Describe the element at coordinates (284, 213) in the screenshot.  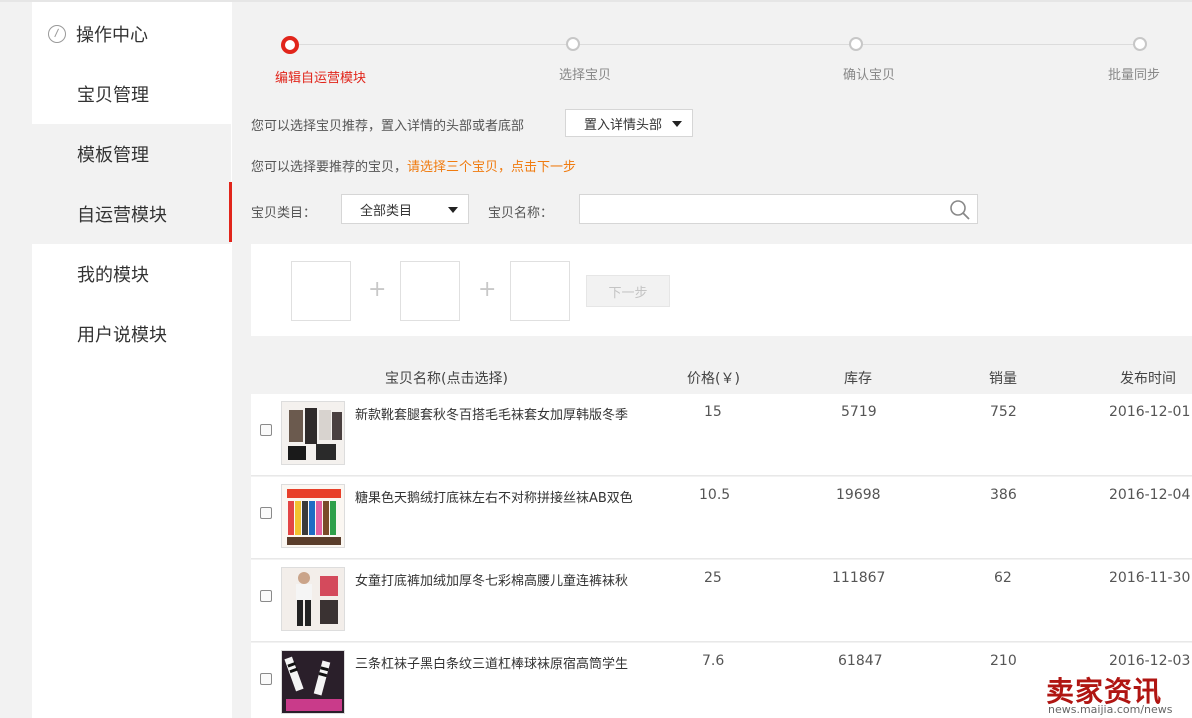
I see `category-label: 宝贝类目：` at that location.